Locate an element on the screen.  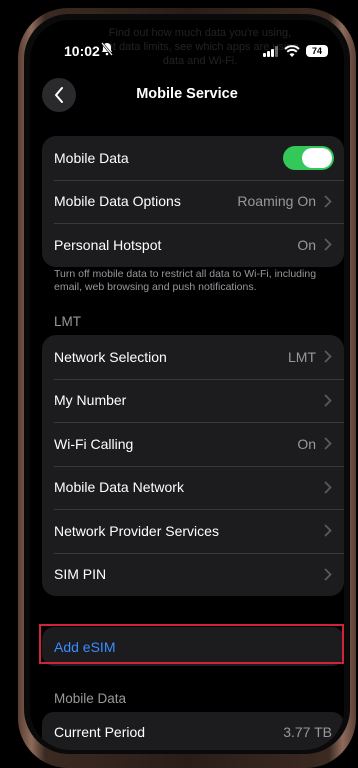
row-value: LMT is located at coordinates (302, 356).